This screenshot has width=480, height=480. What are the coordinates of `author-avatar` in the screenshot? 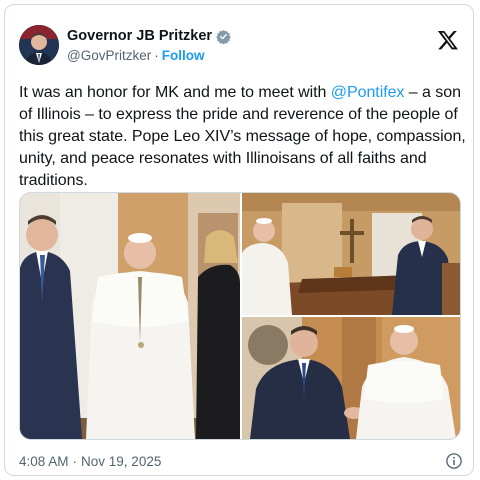 It's located at (39, 45).